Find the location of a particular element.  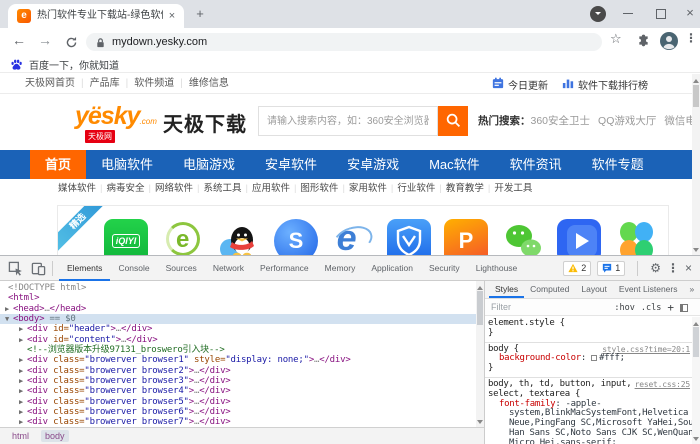

chrome-menu-kebab-icon: ⋮ is located at coordinates (691, 38).